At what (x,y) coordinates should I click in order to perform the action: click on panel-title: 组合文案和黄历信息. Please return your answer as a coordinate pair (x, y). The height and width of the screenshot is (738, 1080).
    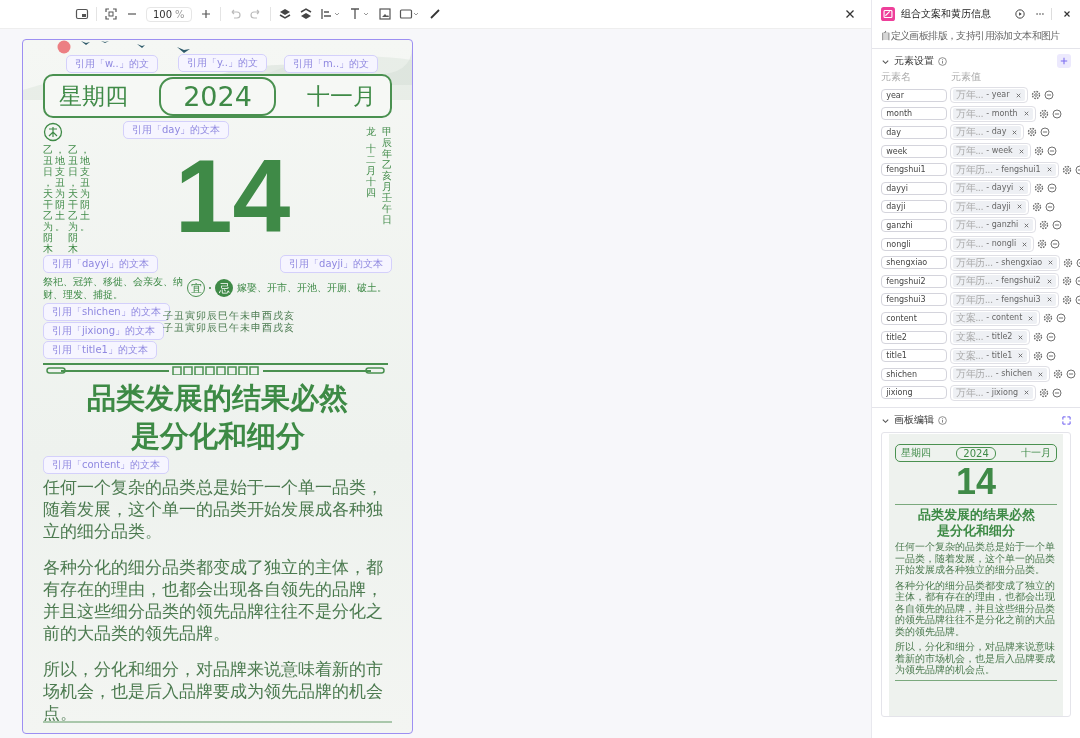
    Looking at the image, I should click on (947, 14).